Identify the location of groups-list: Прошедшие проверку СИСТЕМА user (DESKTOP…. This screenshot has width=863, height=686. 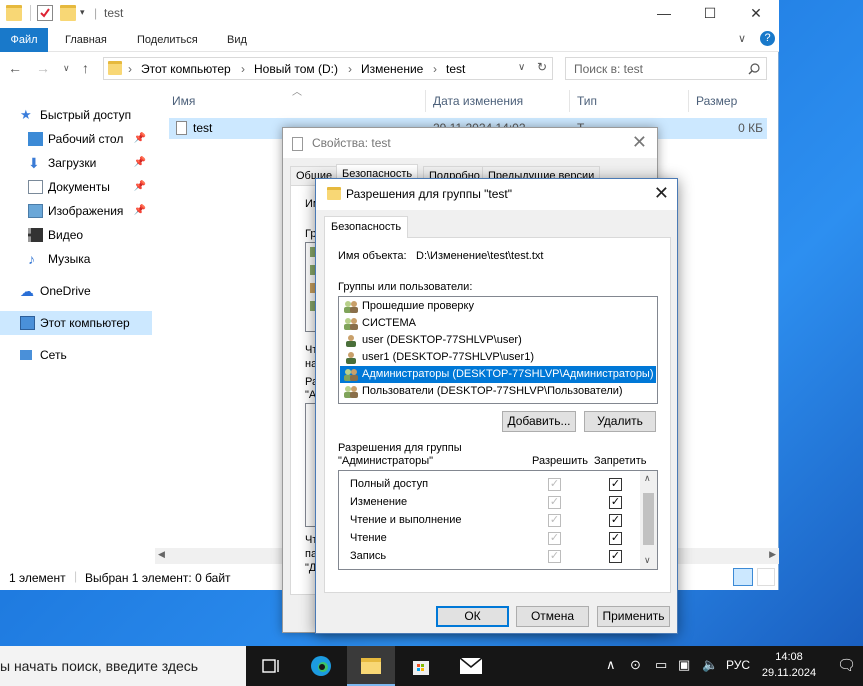
(498, 350).